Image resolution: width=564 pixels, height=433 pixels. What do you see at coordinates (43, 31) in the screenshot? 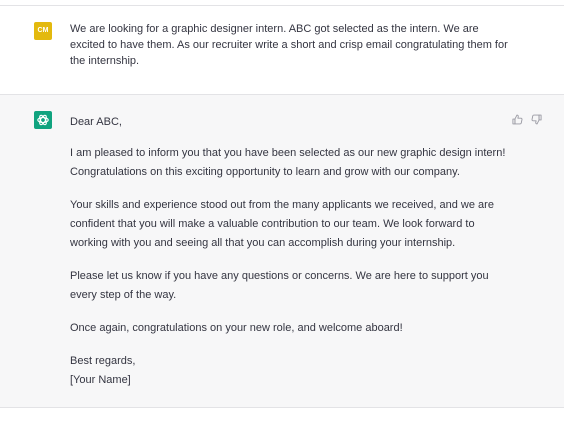
I see `user-avatar: CM` at bounding box center [43, 31].